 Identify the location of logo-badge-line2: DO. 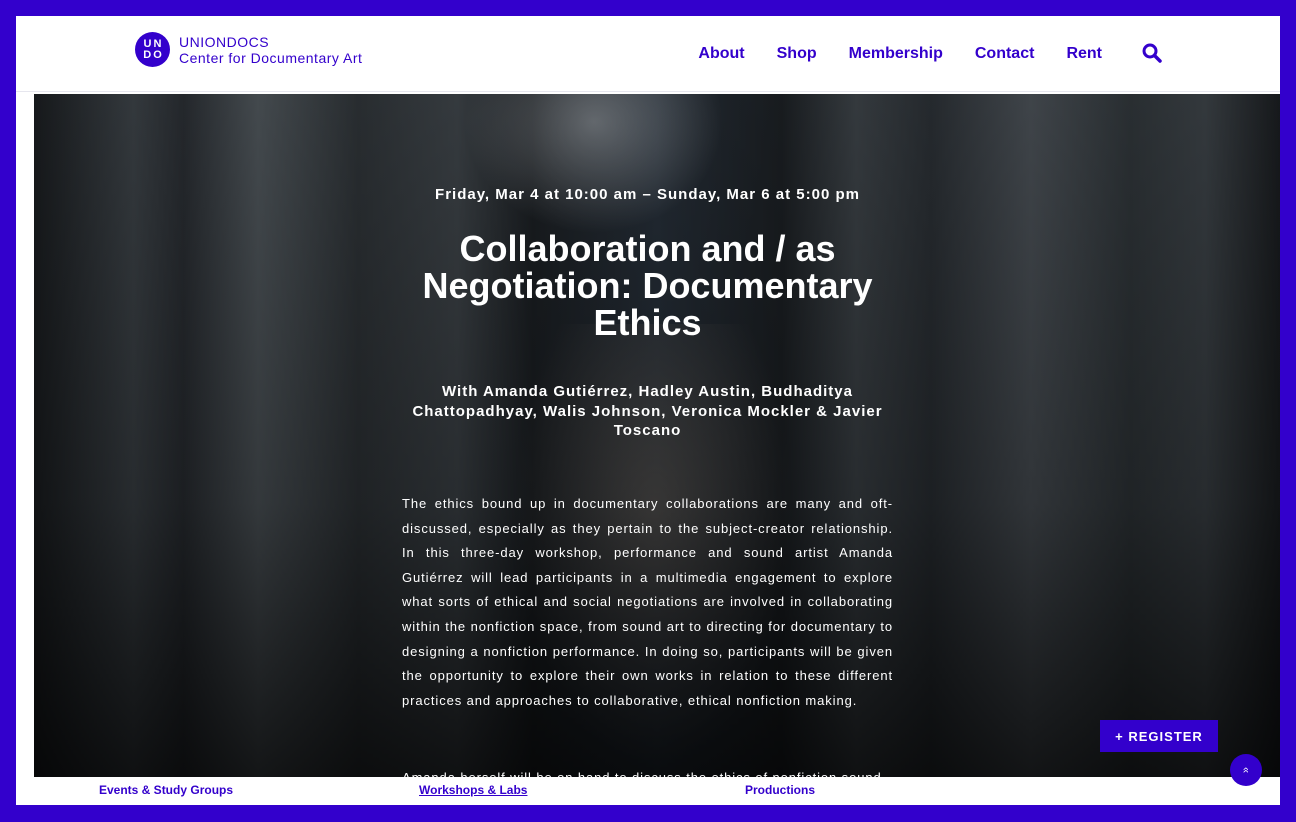
(153, 54).